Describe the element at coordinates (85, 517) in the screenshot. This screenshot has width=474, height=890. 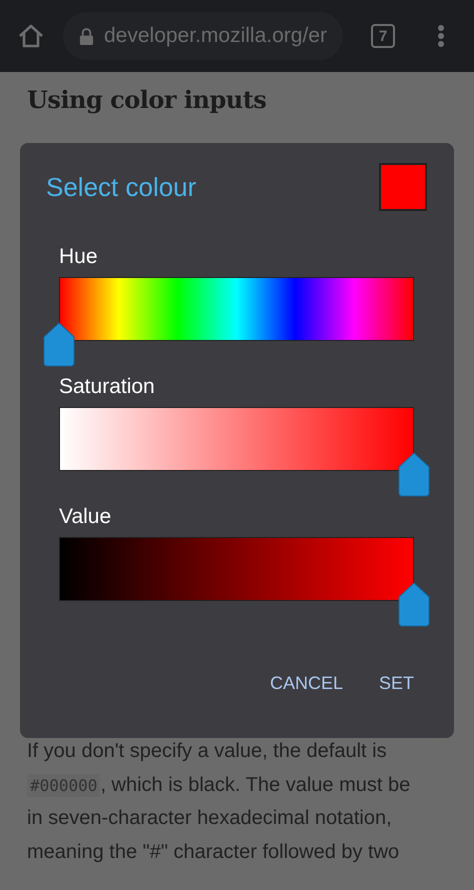
I see `slider-label: Value` at that location.